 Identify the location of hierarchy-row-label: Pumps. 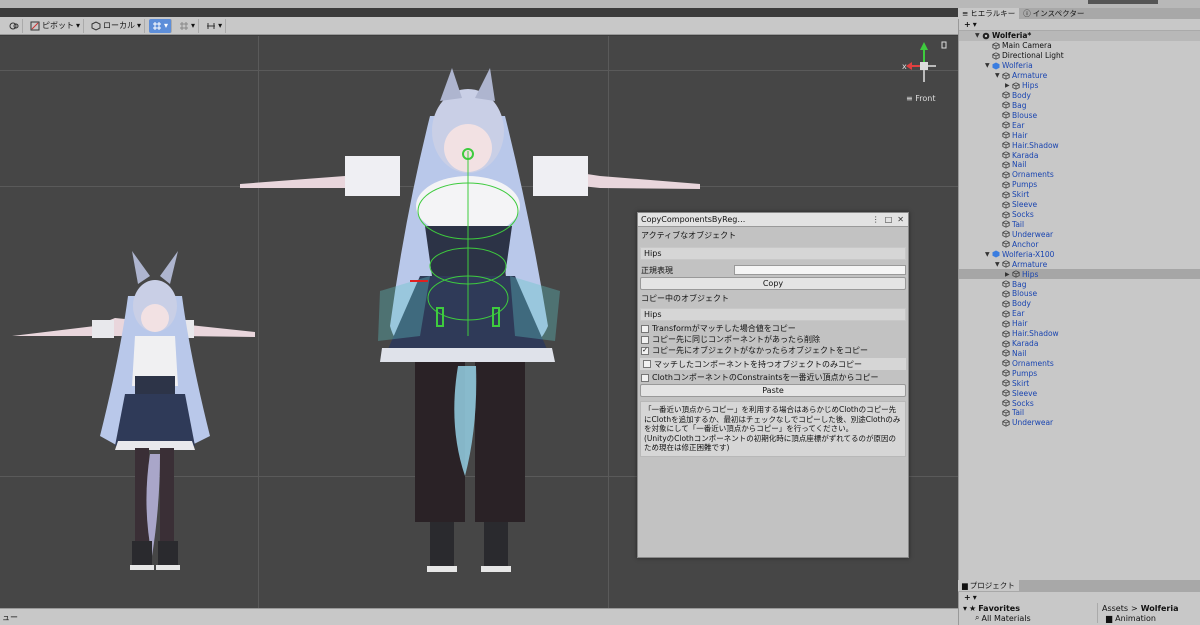
(1025, 185).